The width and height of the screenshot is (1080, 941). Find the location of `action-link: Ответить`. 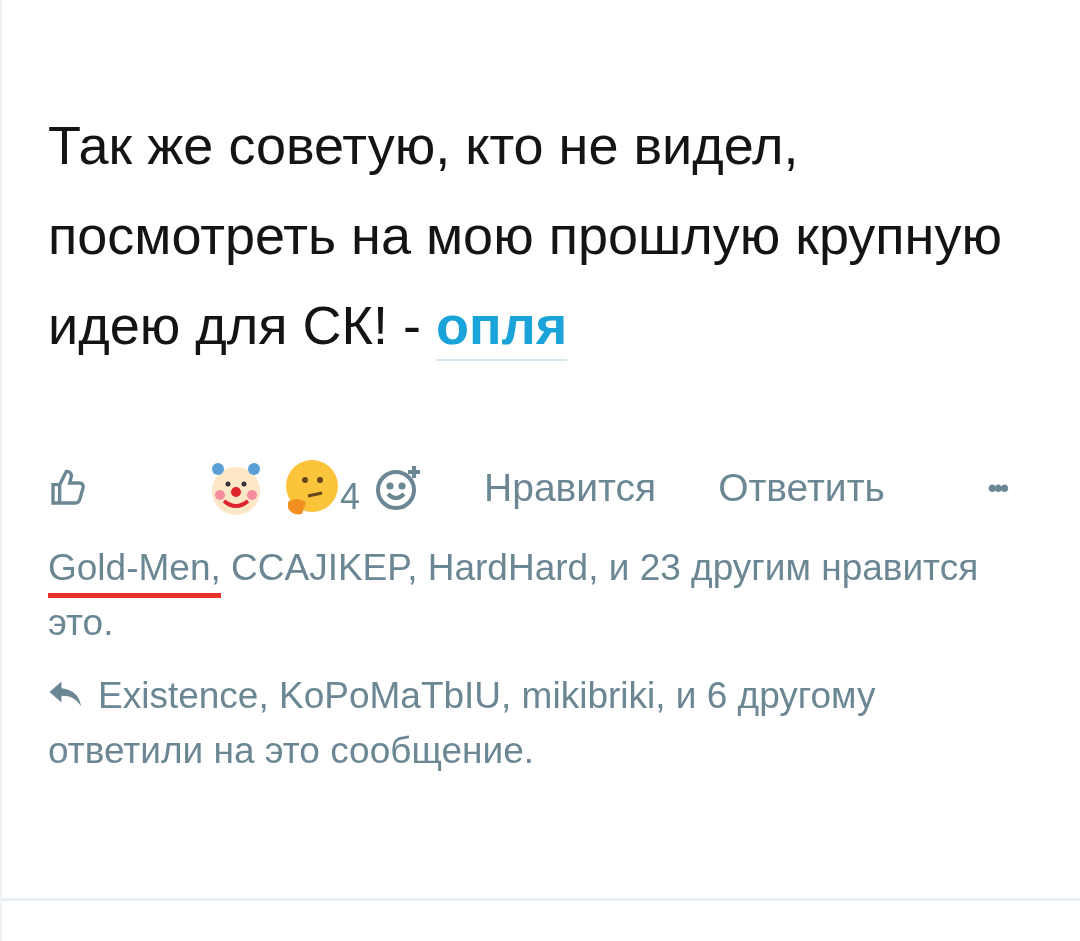

action-link: Ответить is located at coordinates (801, 488).